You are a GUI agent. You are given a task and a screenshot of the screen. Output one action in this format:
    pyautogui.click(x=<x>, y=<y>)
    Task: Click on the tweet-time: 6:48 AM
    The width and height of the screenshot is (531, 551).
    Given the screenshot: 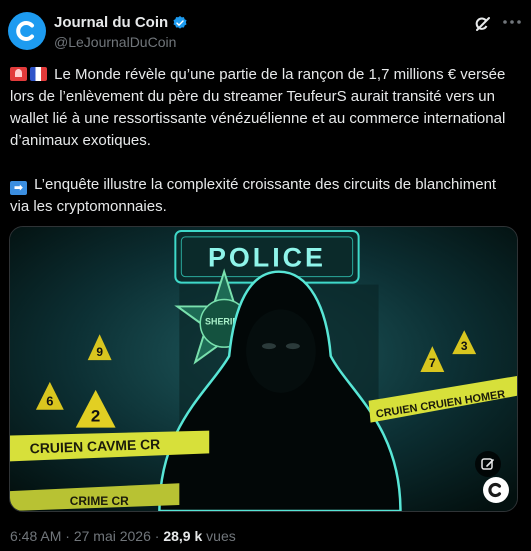 What is the action you would take?
    pyautogui.click(x=35, y=536)
    